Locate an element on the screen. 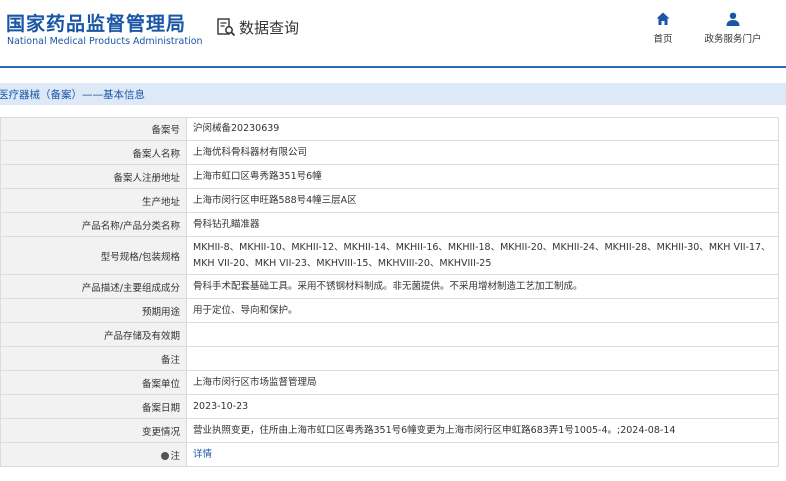 Image resolution: width=786 pixels, height=481 pixels. row-key: 备案号 is located at coordinates (93, 129).